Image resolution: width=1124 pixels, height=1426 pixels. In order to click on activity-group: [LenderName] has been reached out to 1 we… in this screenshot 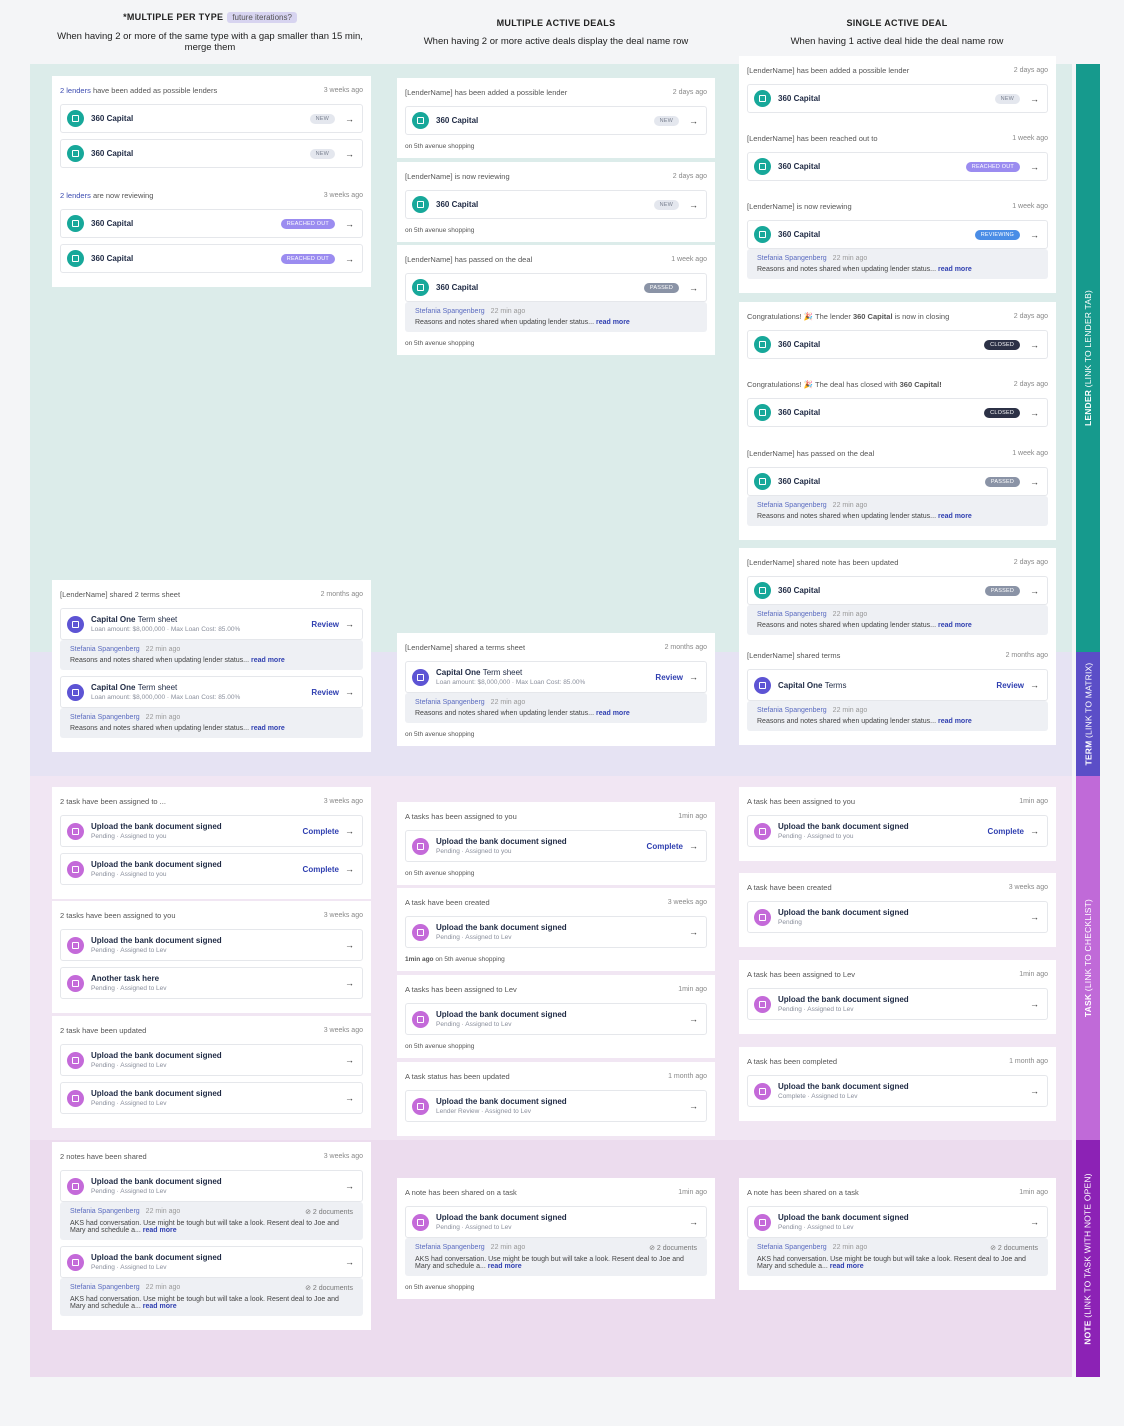, I will do `click(897, 159)`.